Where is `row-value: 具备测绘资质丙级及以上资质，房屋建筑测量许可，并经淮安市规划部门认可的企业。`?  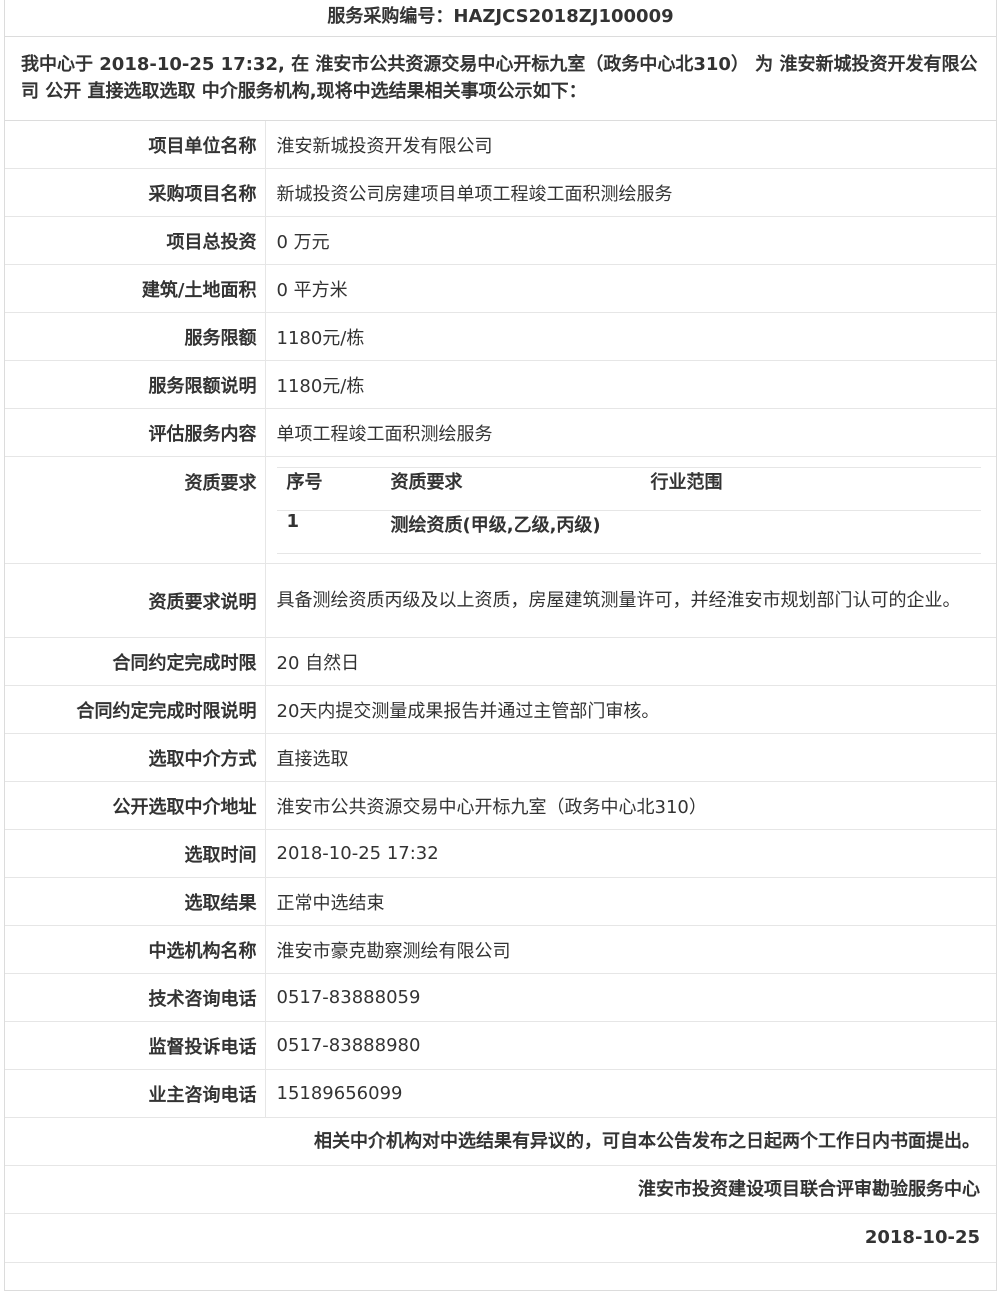
row-value: 具备测绘资质丙级及以上资质，房屋建筑测量许可，并经淮安市规划部门认可的企业。 is located at coordinates (630, 600).